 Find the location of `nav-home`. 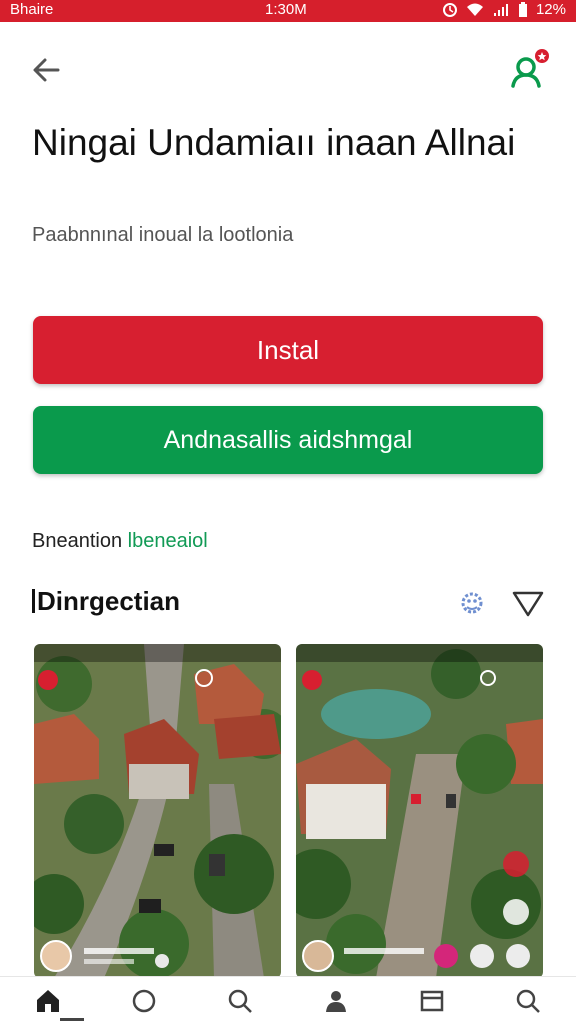

nav-home is located at coordinates (48, 1001).